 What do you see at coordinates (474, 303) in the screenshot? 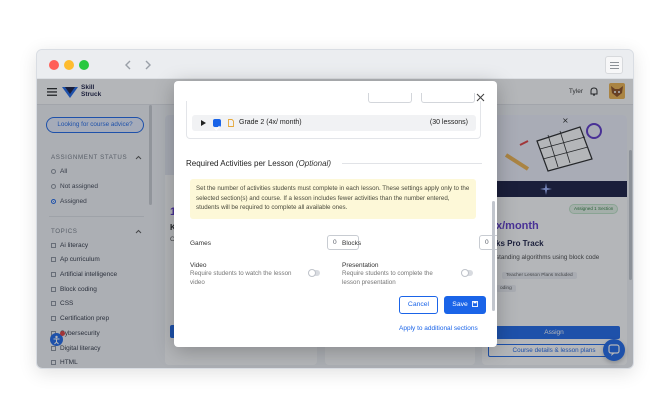
I see `save-icon` at bounding box center [474, 303].